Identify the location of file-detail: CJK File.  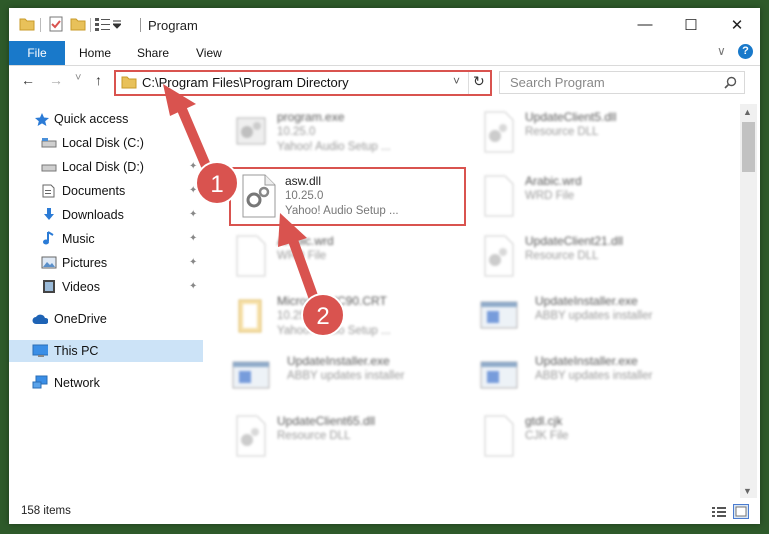
(547, 436).